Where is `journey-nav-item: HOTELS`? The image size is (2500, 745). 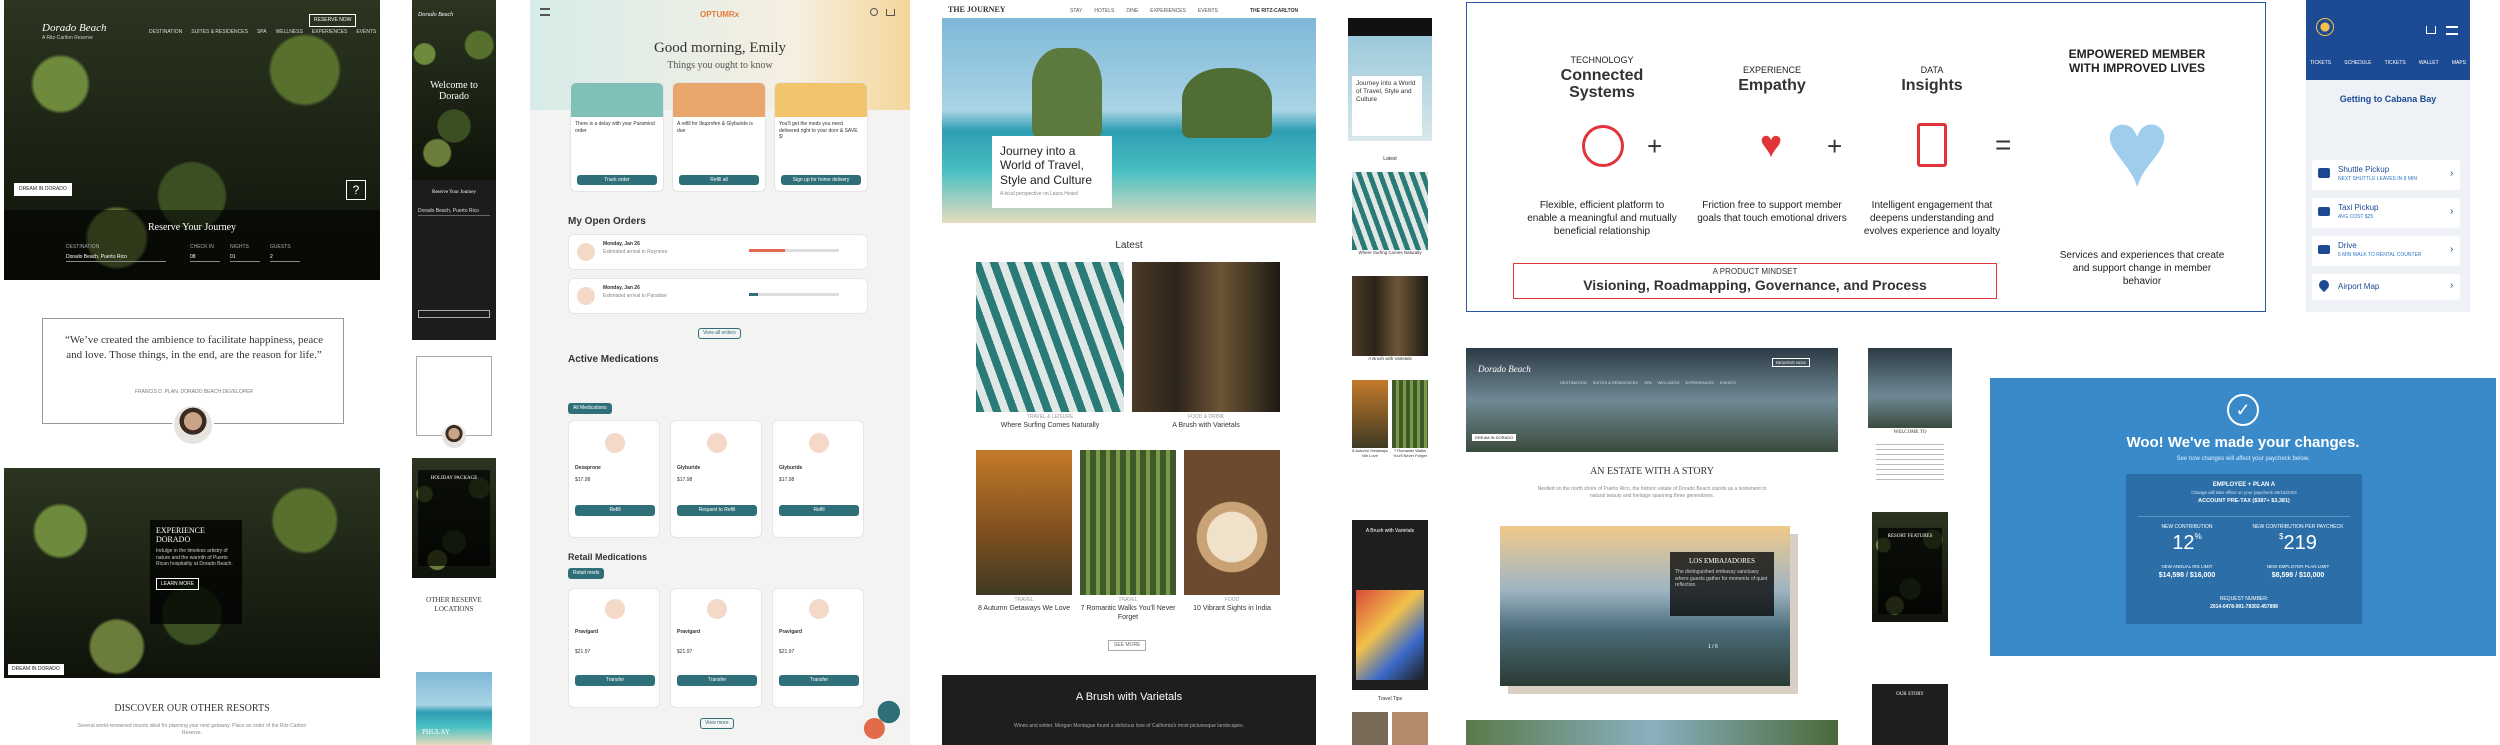
journey-nav-item: HOTELS is located at coordinates (1104, 11).